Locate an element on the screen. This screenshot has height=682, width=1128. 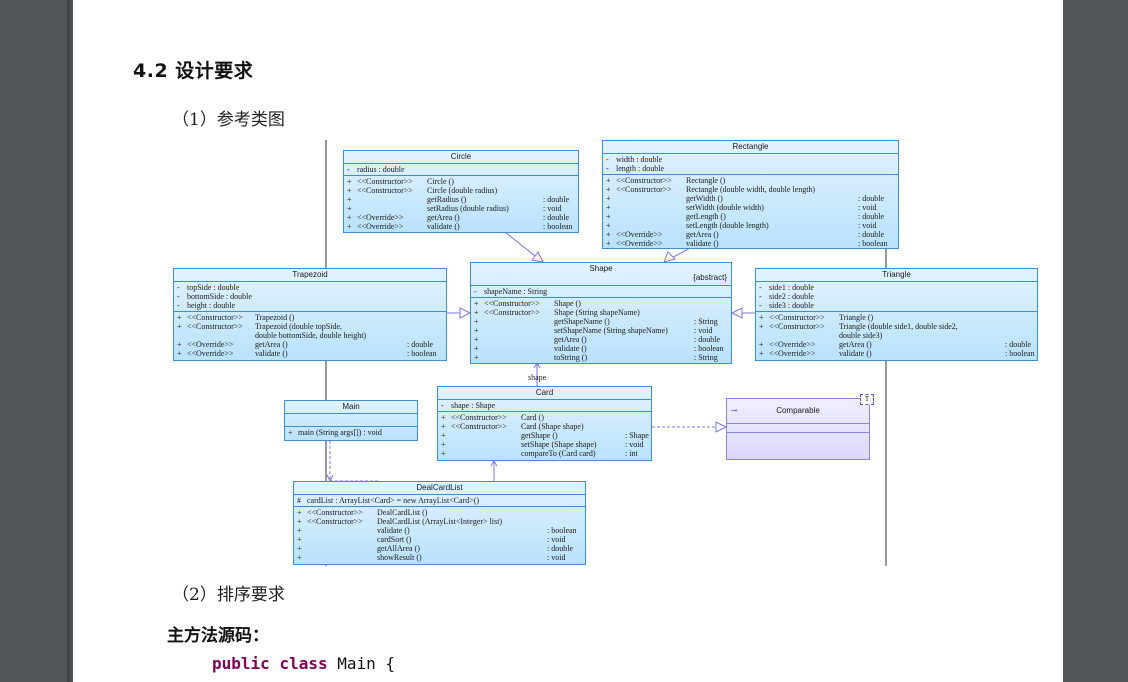
member-name: Shape () is located at coordinates (567, 303).